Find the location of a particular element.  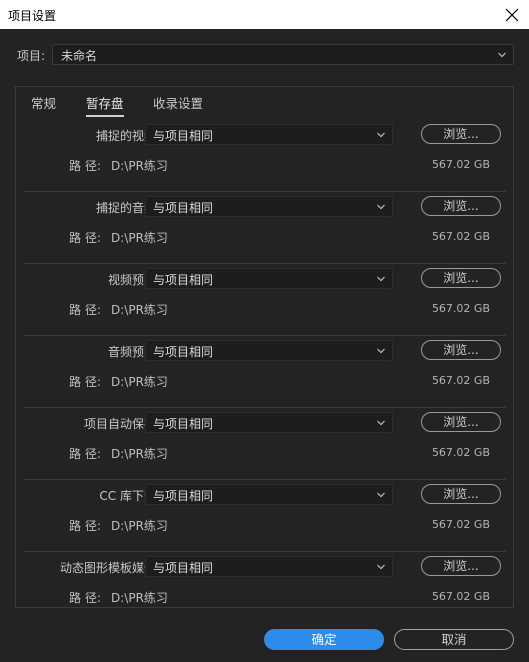

project-select-value: 未命名 is located at coordinates (79, 56).